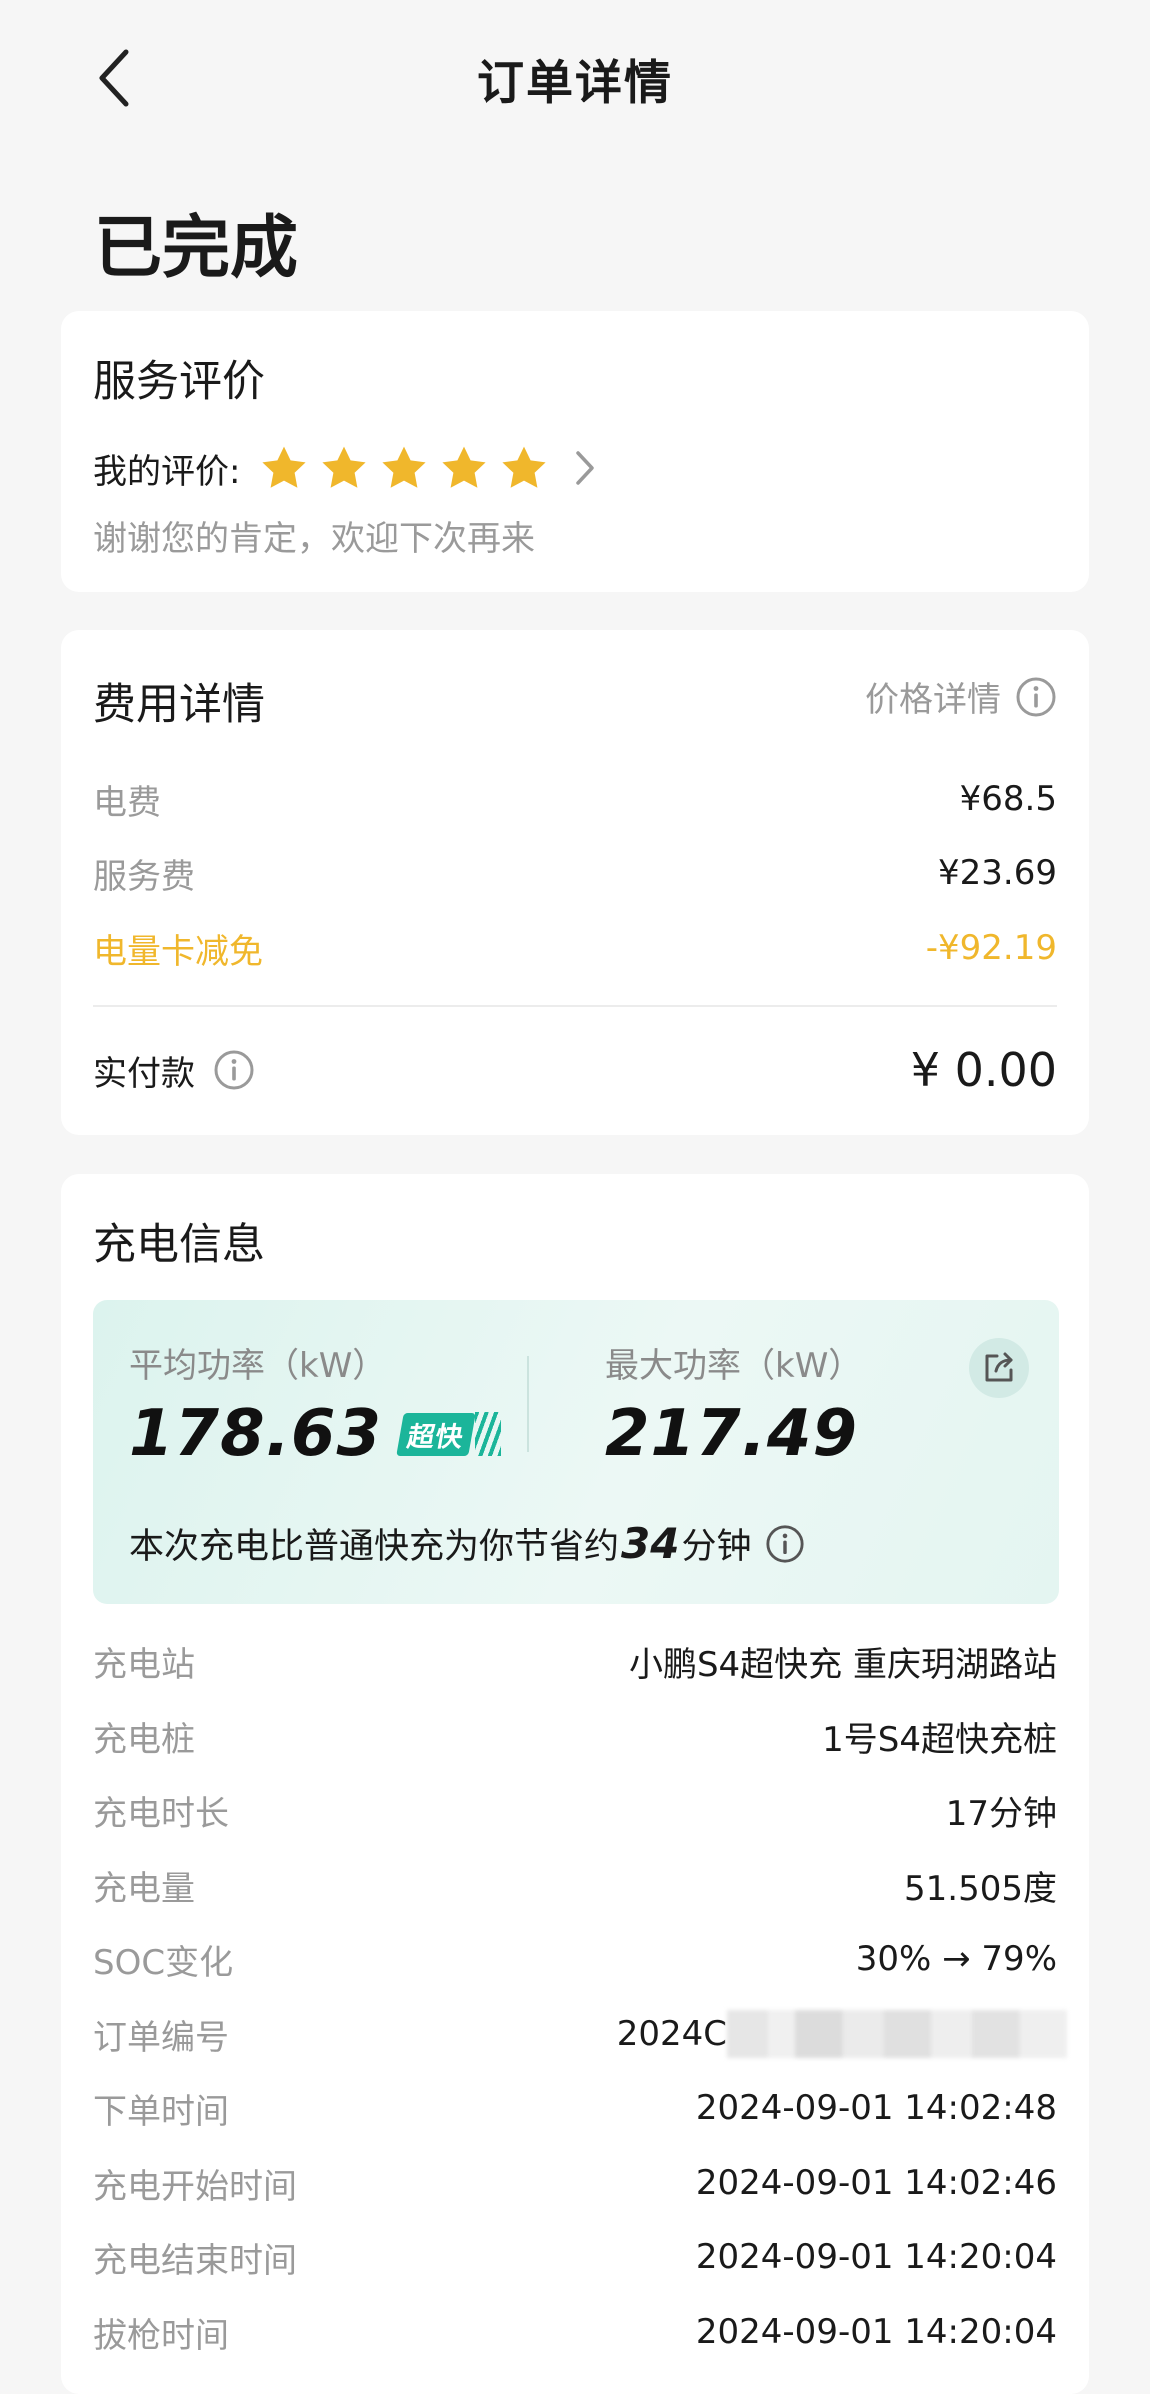  What do you see at coordinates (731, 1434) in the screenshot?
I see `max-power-value: 217.49` at bounding box center [731, 1434].